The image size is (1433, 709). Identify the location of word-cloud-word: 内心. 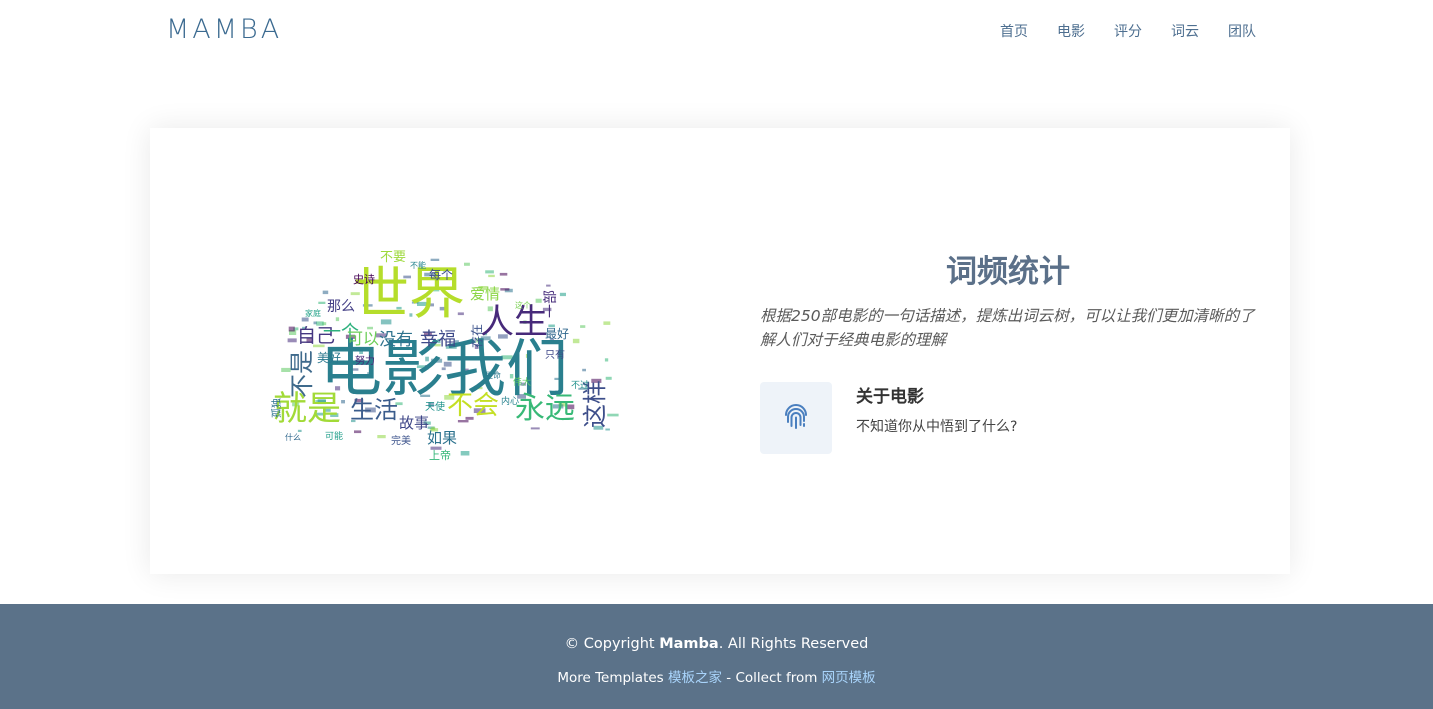
(510, 401).